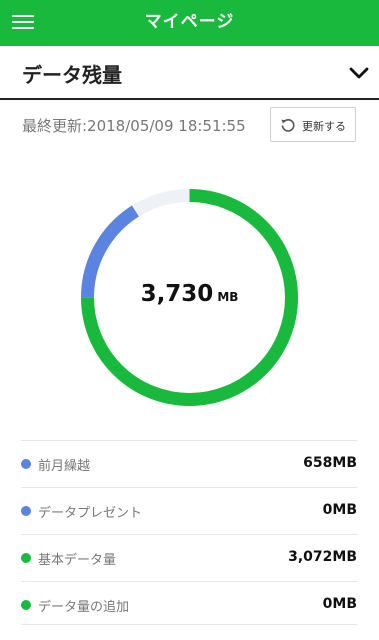 The width and height of the screenshot is (379, 640). Describe the element at coordinates (177, 294) in the screenshot. I see `total-remaining-value: 3,730` at that location.